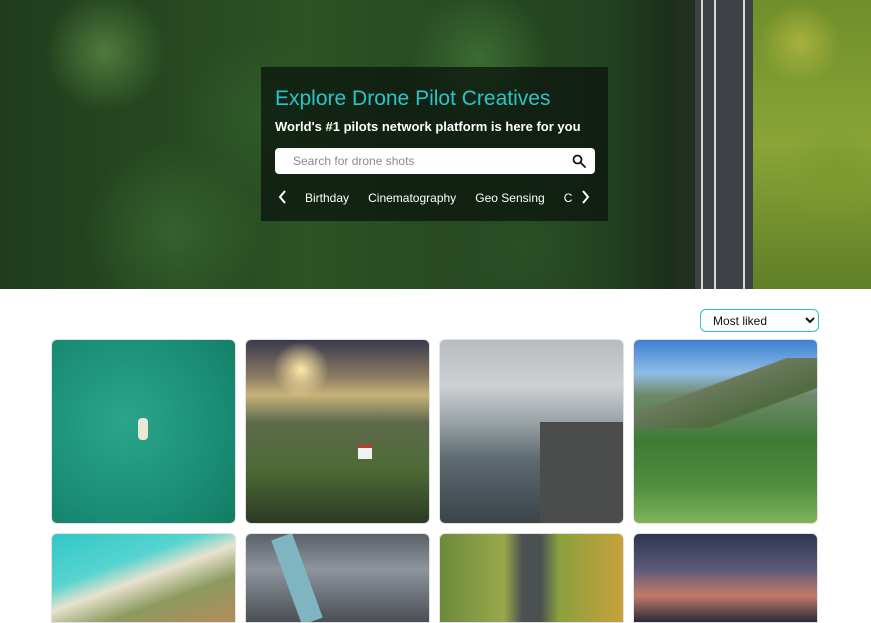  I want to click on cliff-shape, so click(581, 472).